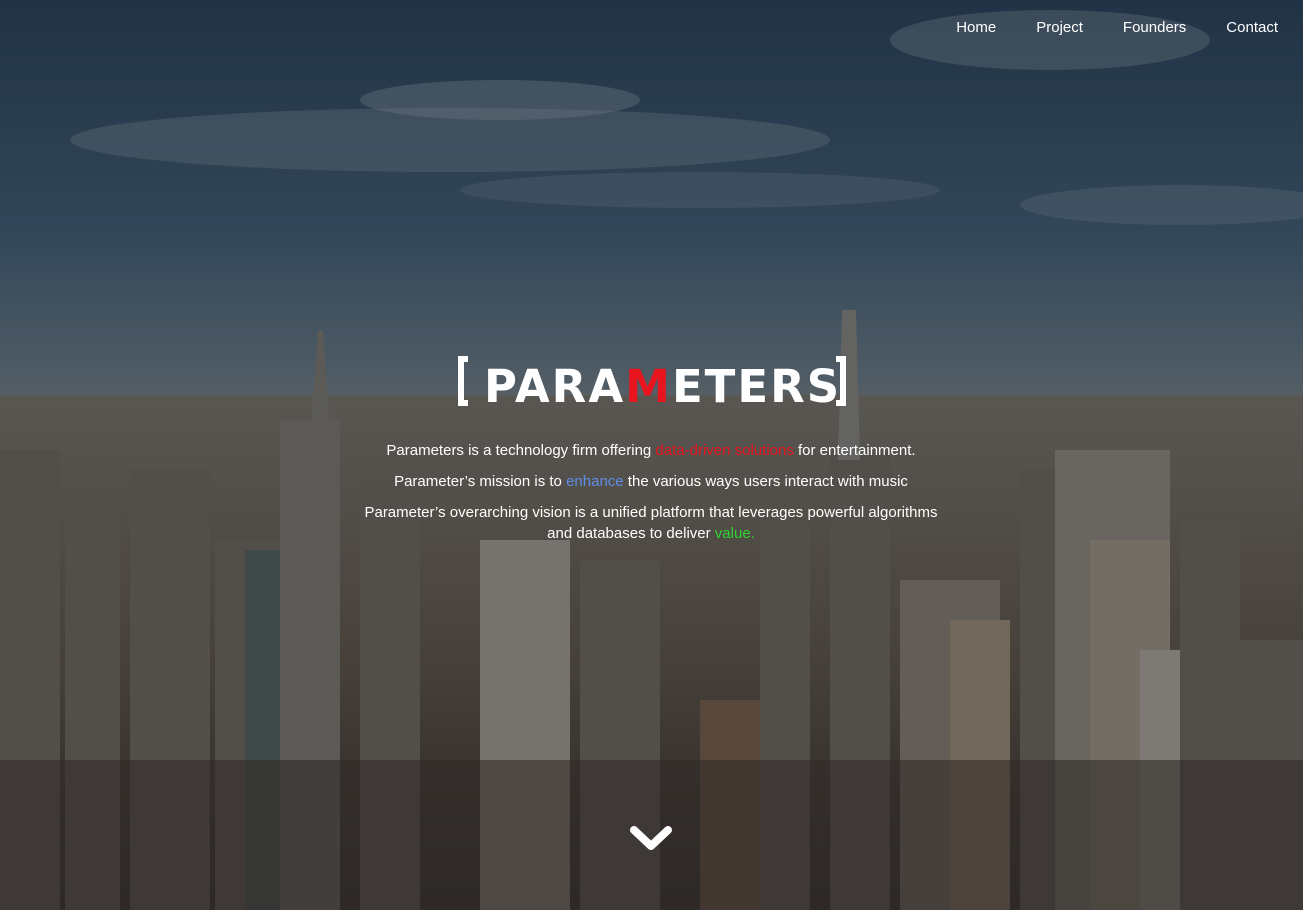  I want to click on logo-bracket-left, so click(463, 381).